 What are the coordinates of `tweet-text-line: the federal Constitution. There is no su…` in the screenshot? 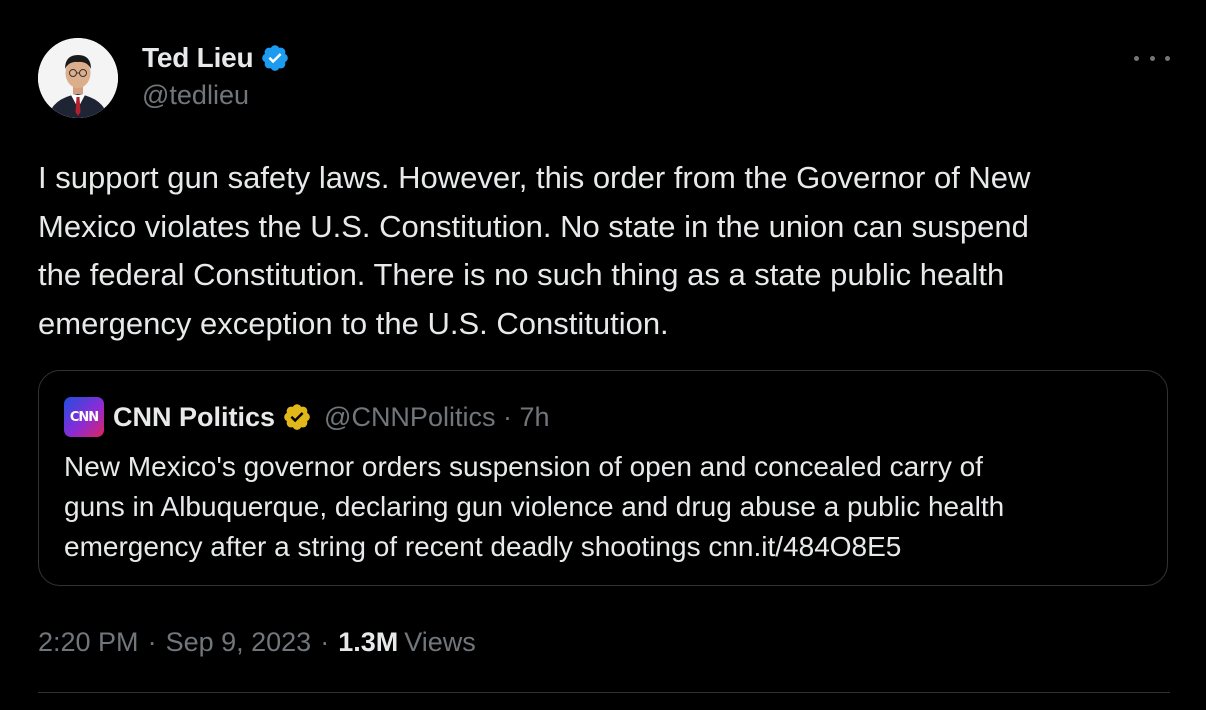 It's located at (521, 274).